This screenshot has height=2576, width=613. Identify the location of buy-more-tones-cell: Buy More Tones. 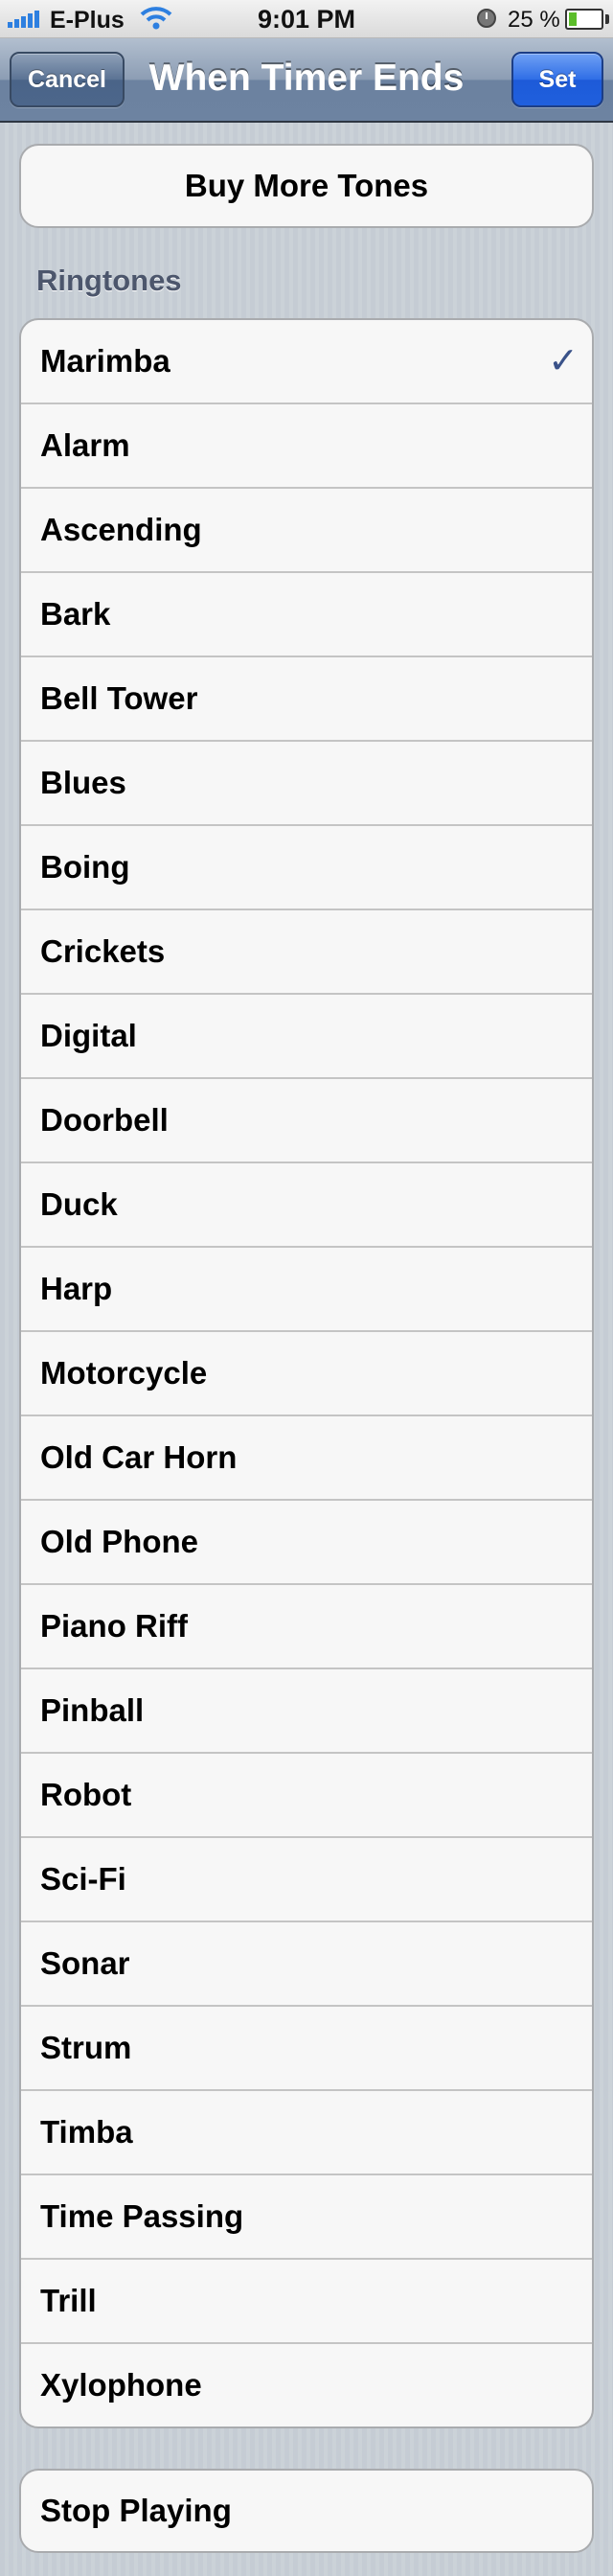
(306, 186).